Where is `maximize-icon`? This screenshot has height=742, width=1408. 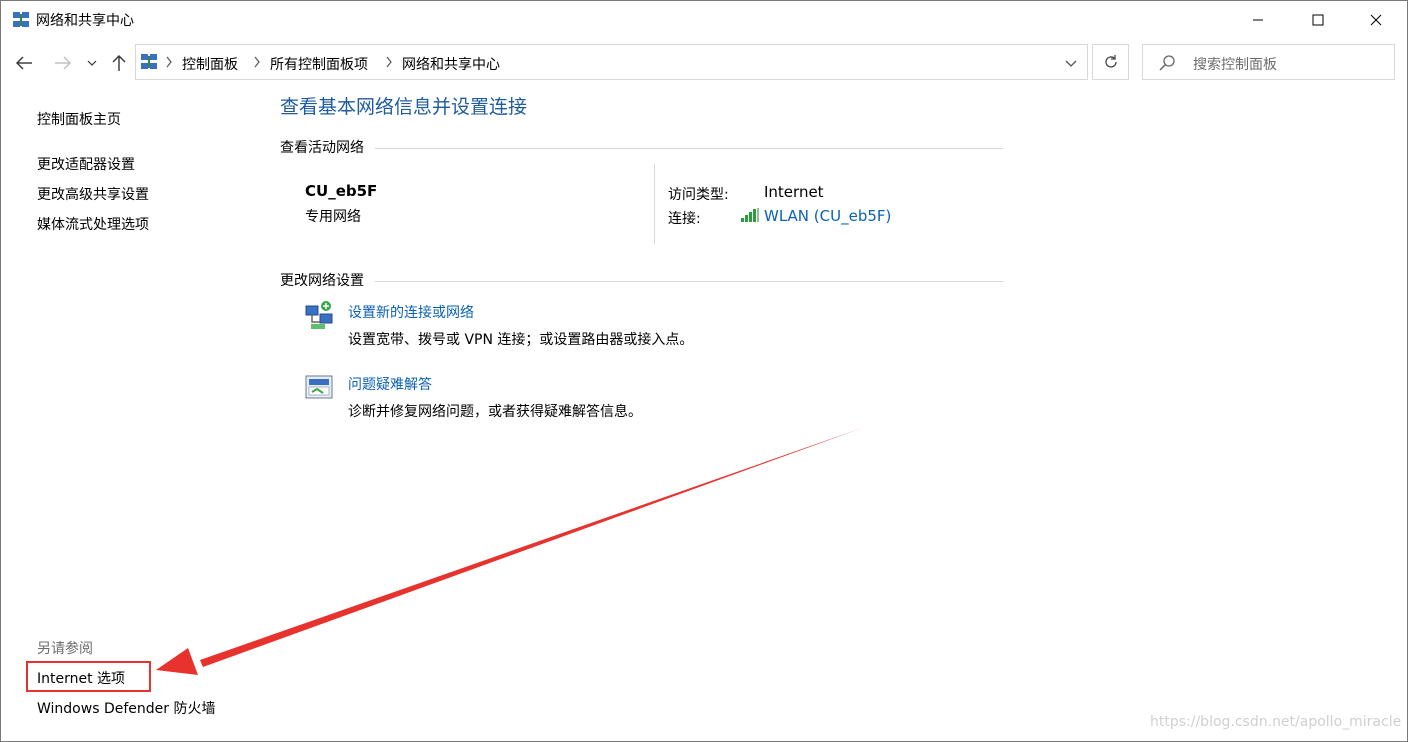
maximize-icon is located at coordinates (1318, 20).